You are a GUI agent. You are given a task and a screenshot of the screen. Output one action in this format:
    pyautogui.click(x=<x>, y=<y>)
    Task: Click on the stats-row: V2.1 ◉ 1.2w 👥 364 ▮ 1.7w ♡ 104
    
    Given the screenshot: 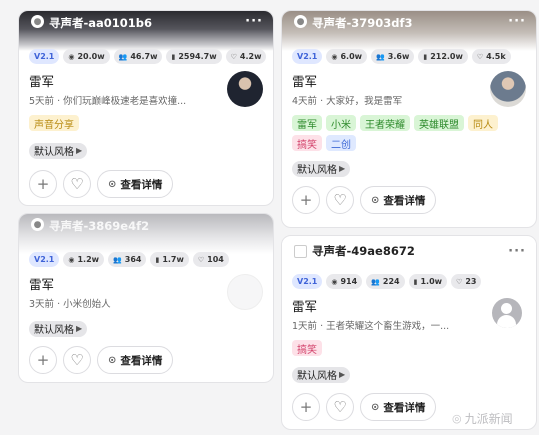 What is the action you would take?
    pyautogui.click(x=129, y=259)
    